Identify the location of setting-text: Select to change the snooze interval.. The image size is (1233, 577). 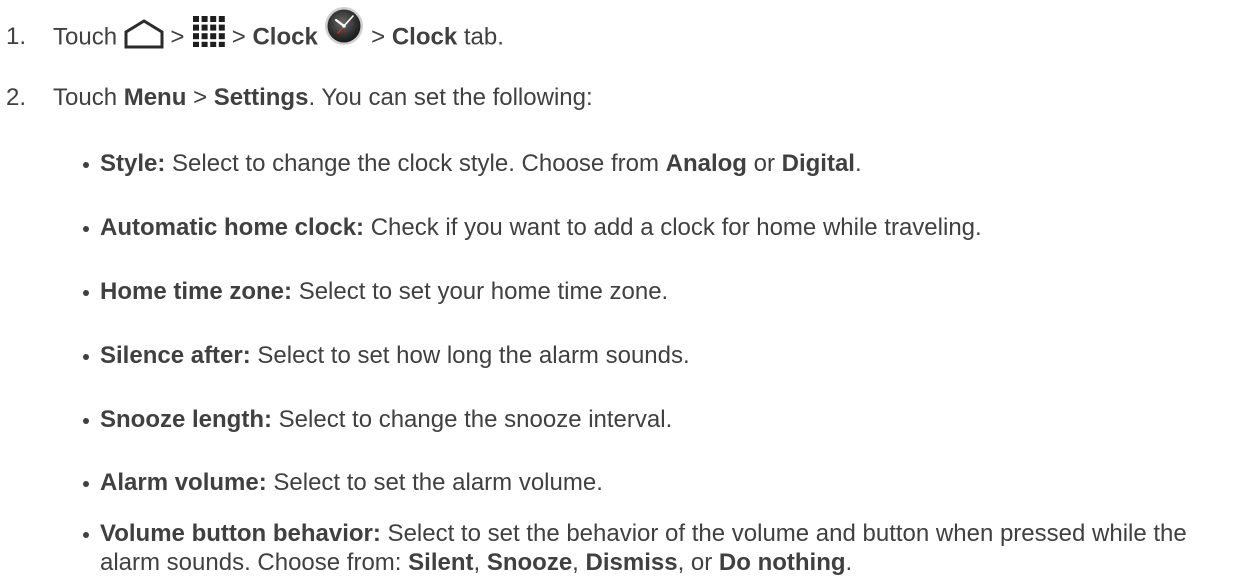
(472, 419).